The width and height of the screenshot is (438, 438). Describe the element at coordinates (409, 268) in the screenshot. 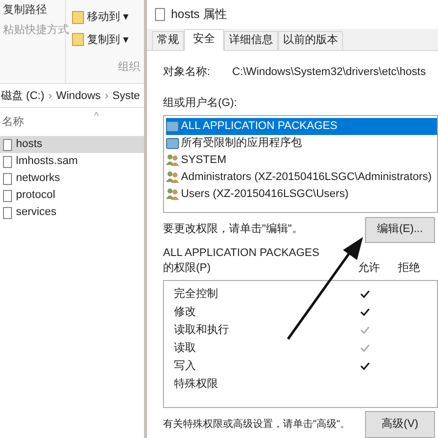

I see `column-header: 拒绝` at that location.